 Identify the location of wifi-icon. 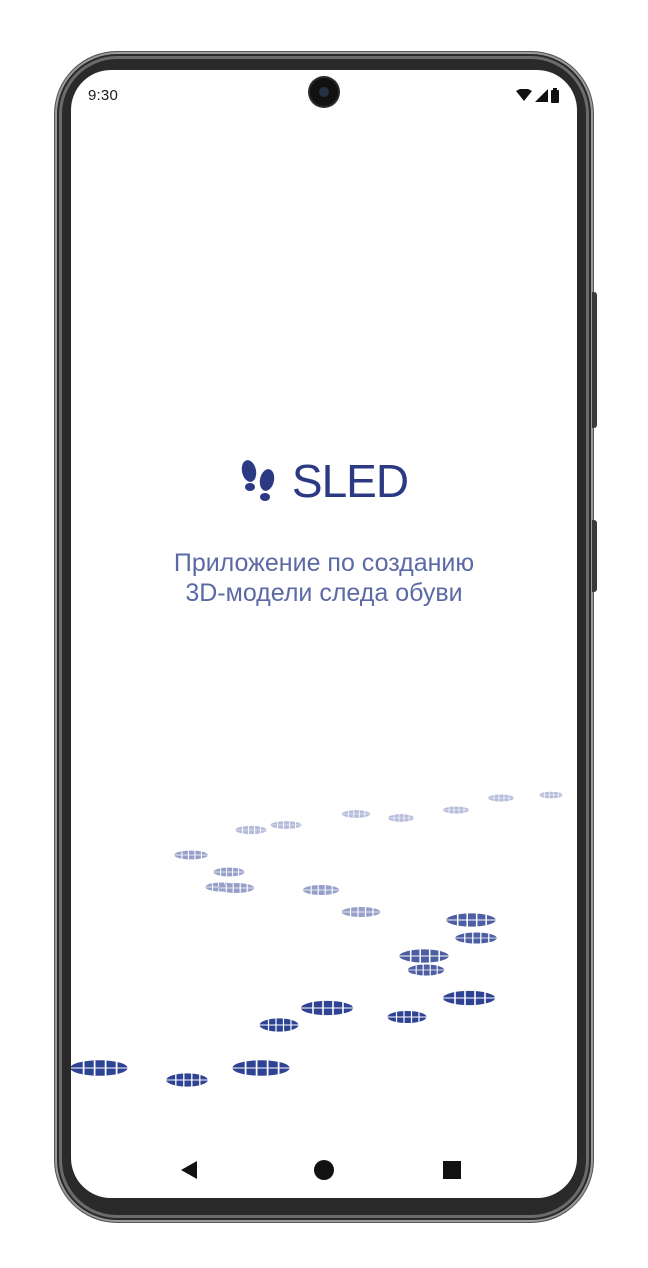
(524, 95).